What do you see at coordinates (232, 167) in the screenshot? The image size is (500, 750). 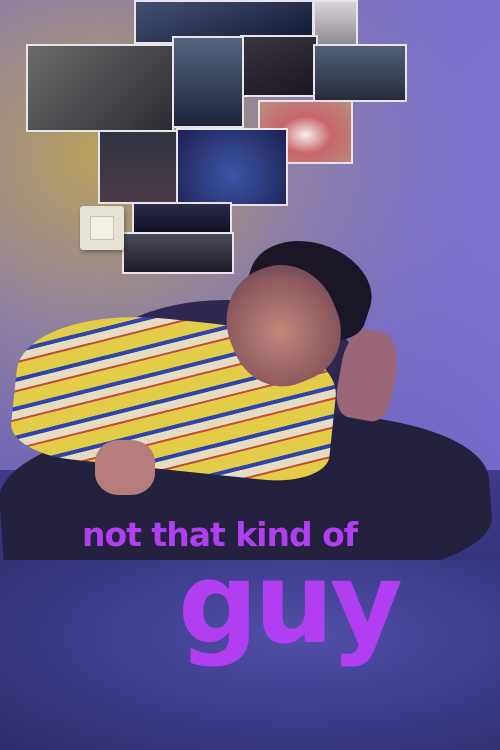 I see `photo-blue-abstract` at bounding box center [232, 167].